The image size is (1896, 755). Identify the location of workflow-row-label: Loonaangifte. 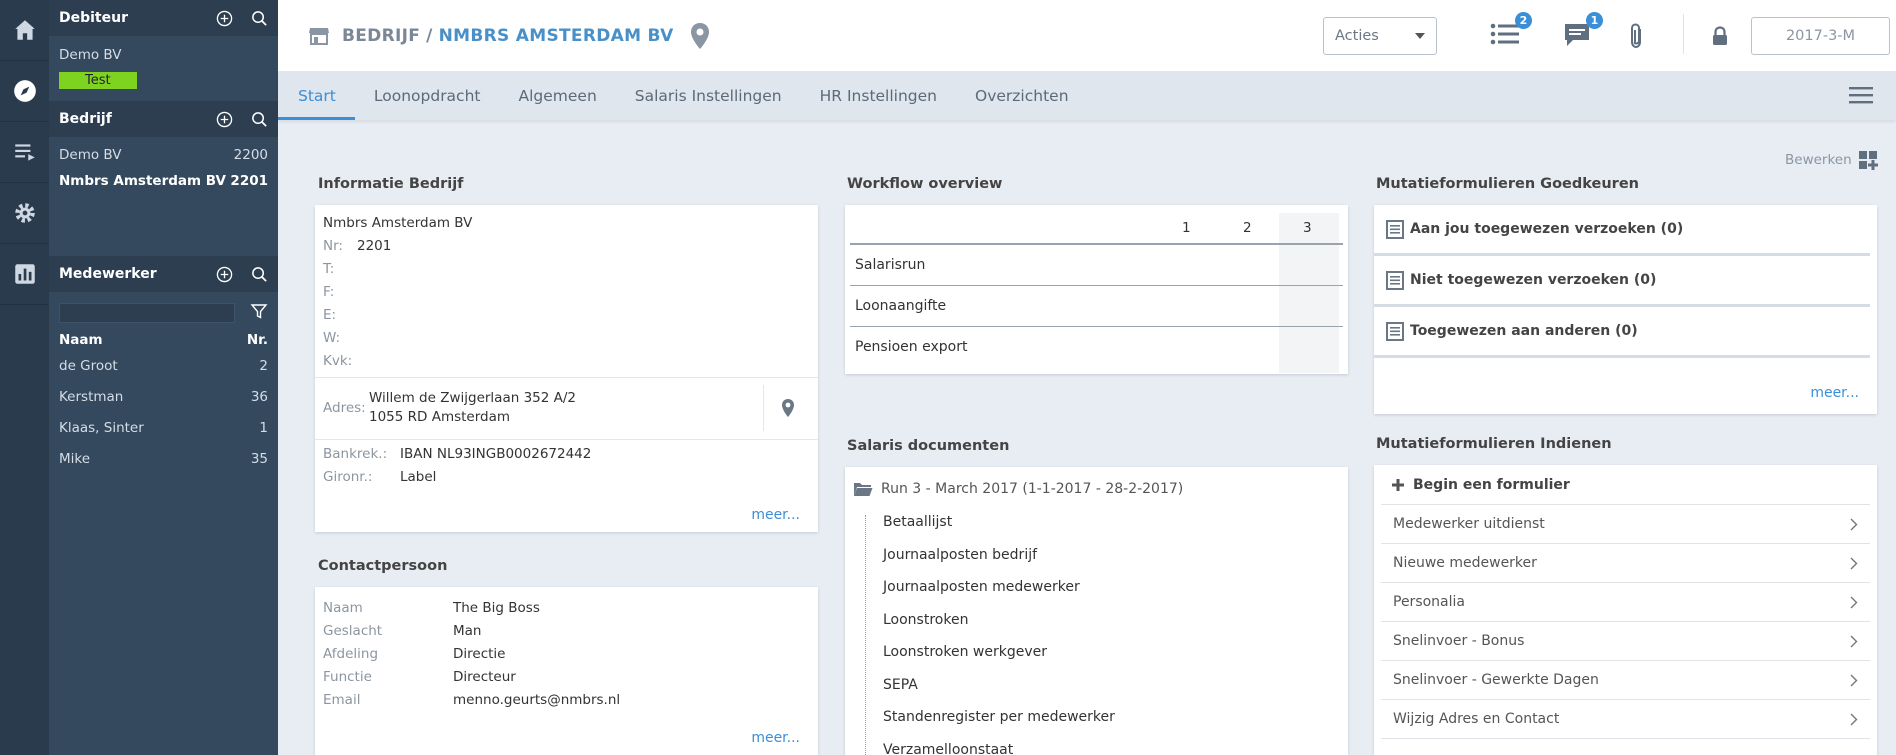
(900, 306).